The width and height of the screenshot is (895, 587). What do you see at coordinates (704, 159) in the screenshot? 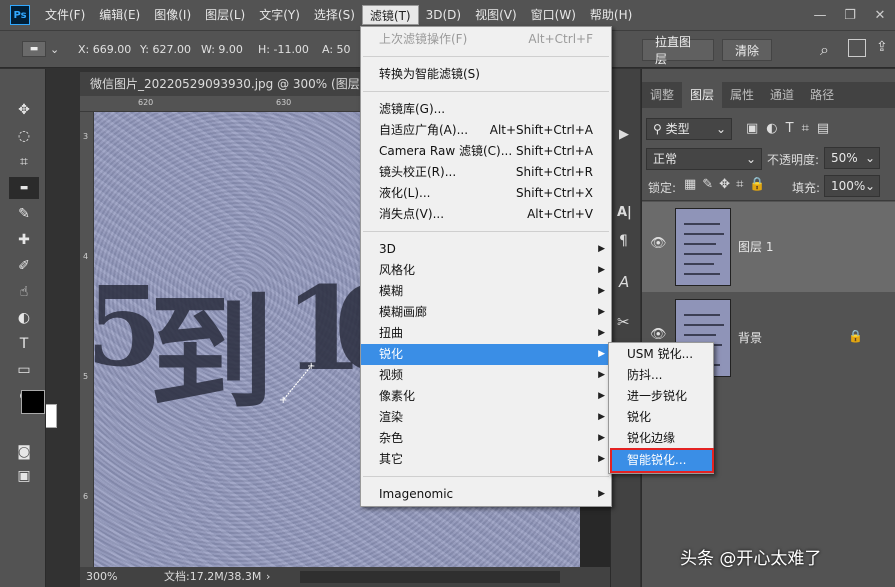
I see `blend-mode-select: 正常 ⌄` at bounding box center [704, 159].